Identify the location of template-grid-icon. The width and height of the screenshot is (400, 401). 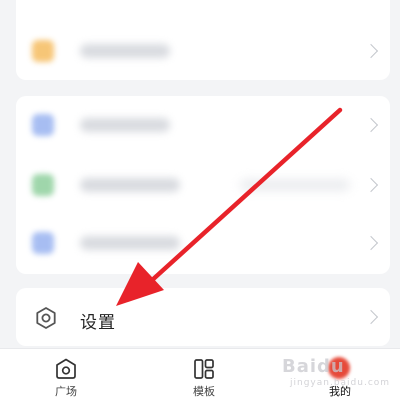
(204, 369).